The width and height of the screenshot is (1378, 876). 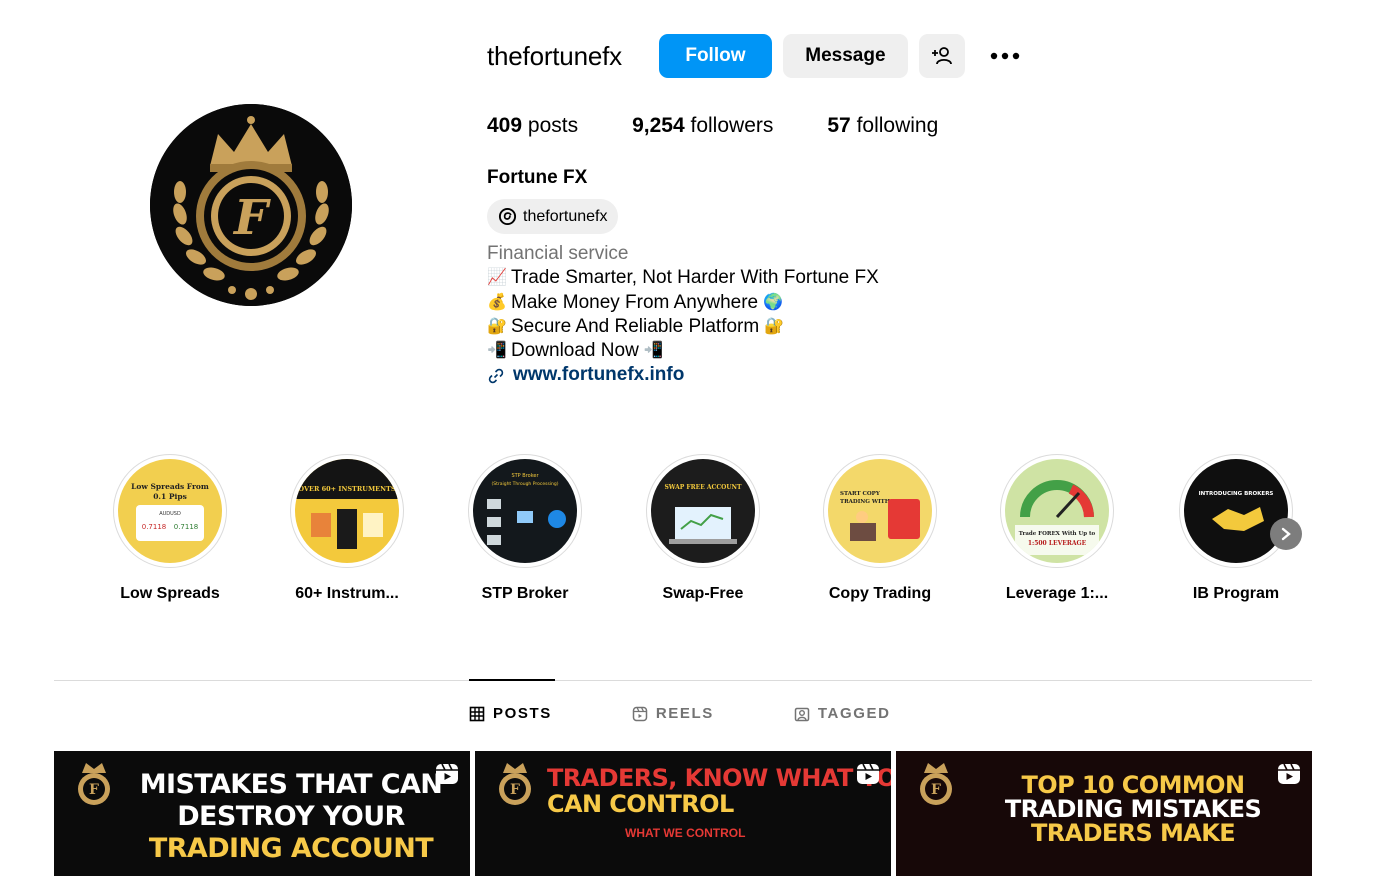 What do you see at coordinates (537, 177) in the screenshot?
I see `profile-full-name: Fortune FX` at bounding box center [537, 177].